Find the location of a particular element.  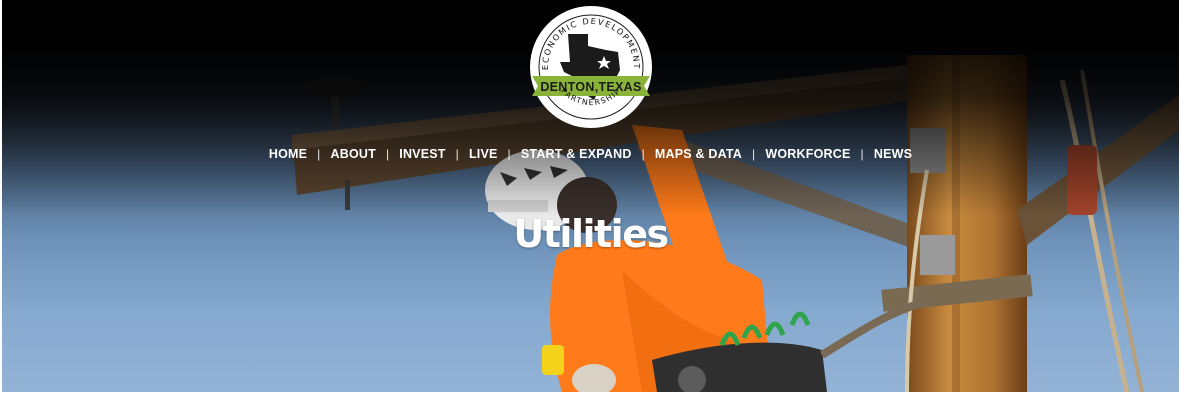

nav-home: HOME is located at coordinates (288, 154).